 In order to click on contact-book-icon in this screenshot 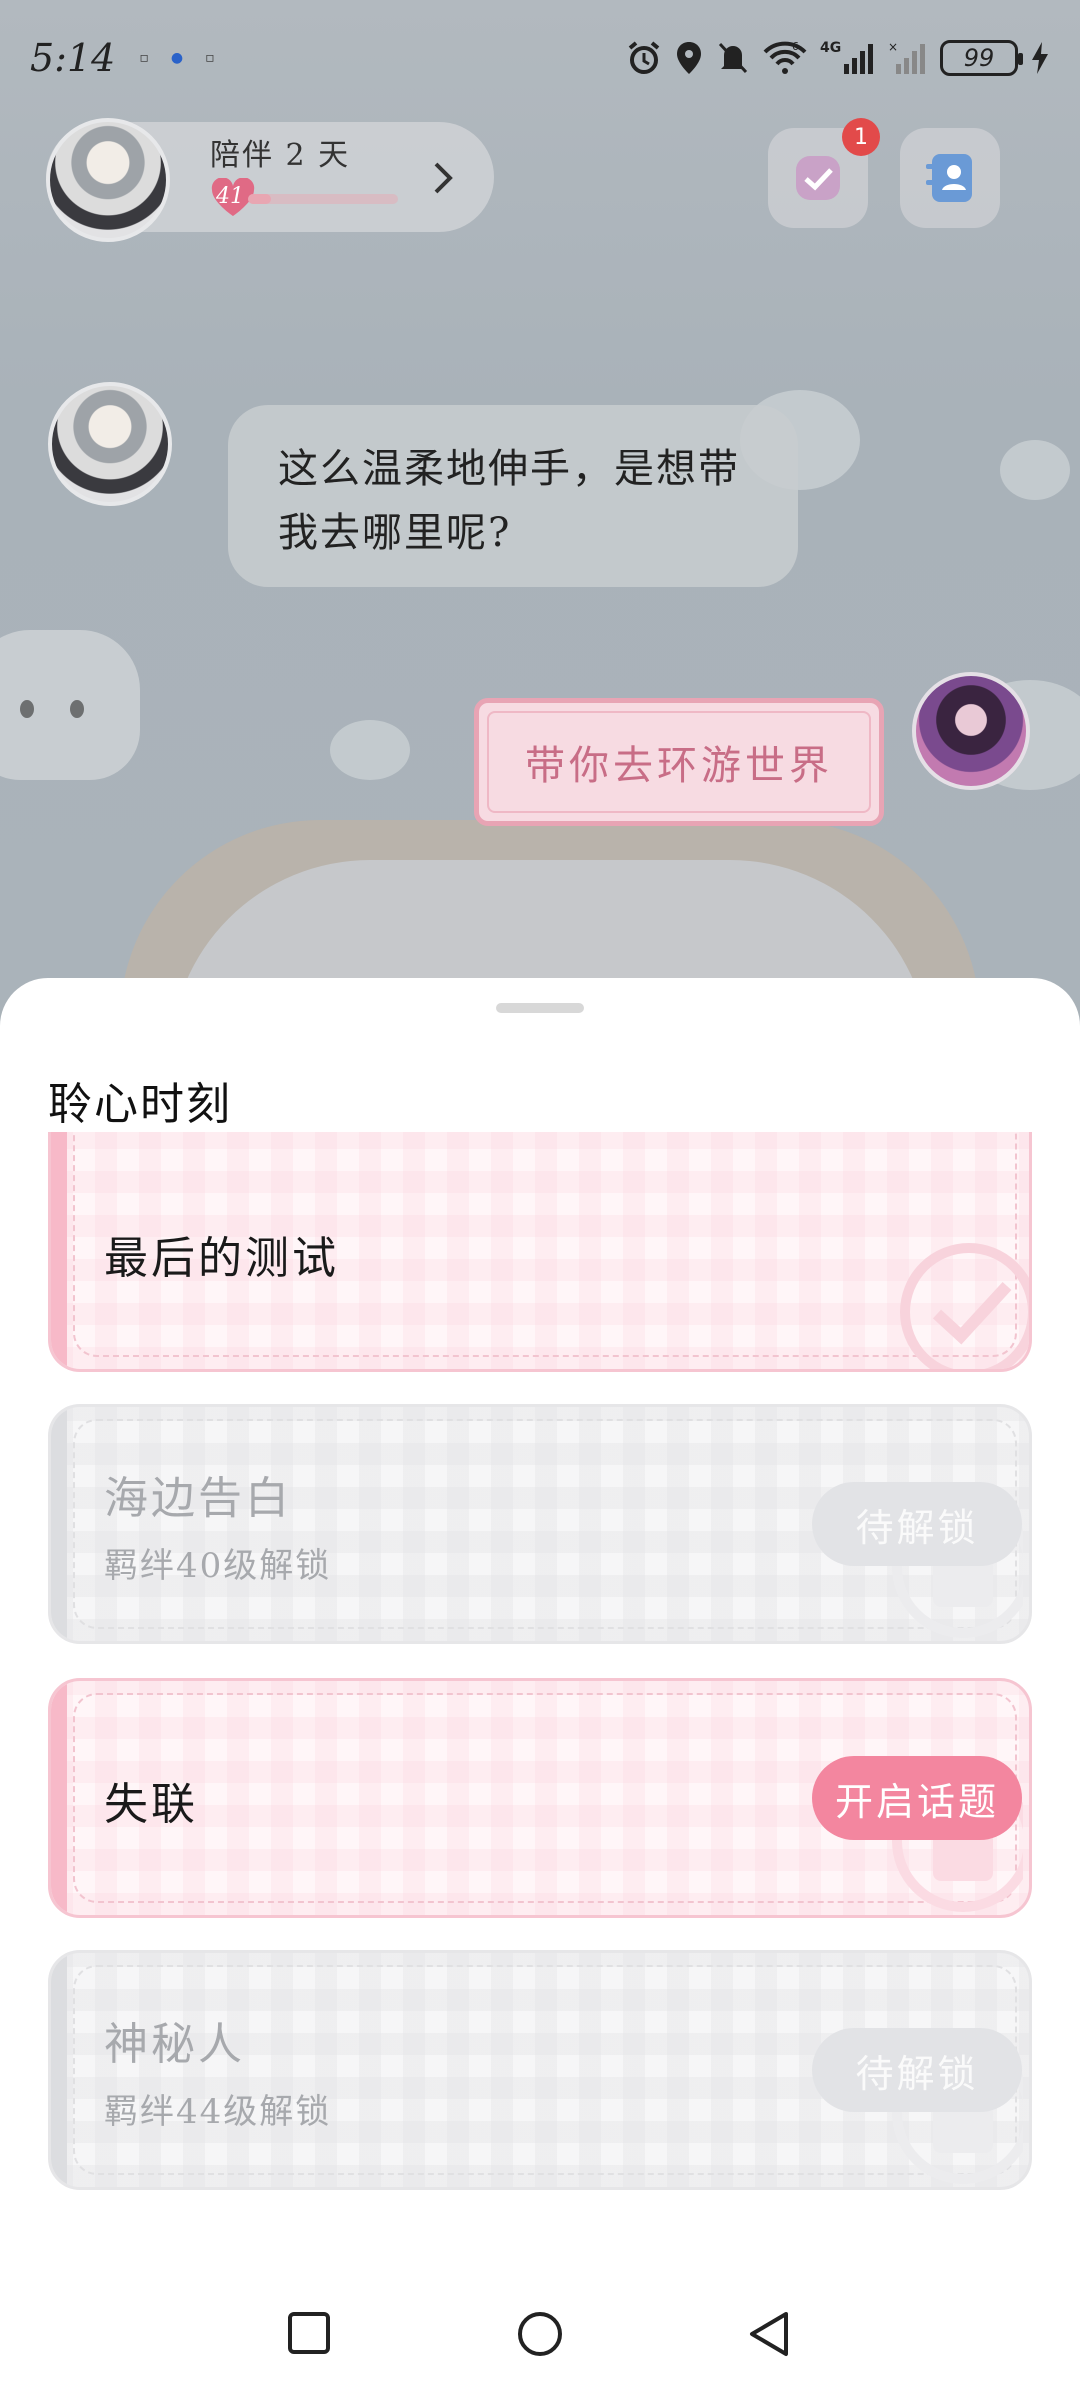, I will do `click(949, 178)`.